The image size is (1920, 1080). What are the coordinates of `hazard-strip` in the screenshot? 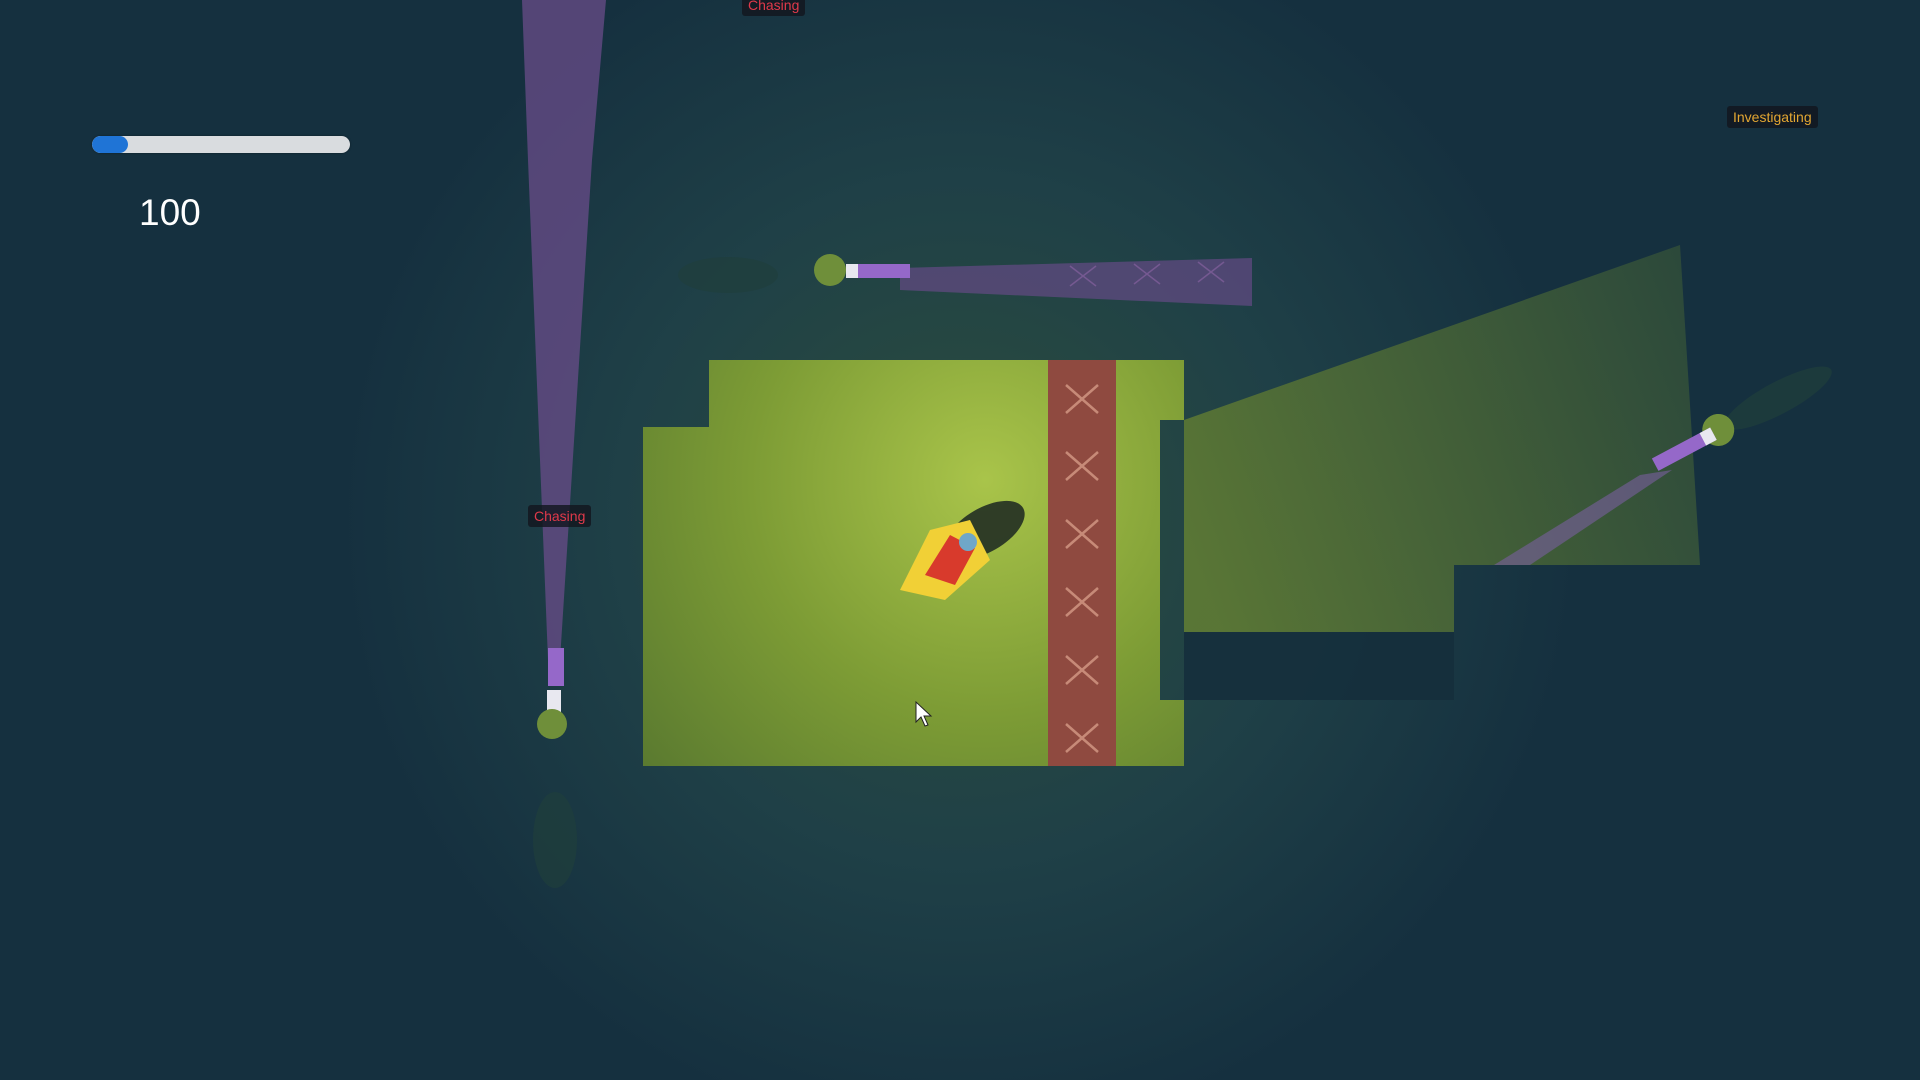 It's located at (1082, 563).